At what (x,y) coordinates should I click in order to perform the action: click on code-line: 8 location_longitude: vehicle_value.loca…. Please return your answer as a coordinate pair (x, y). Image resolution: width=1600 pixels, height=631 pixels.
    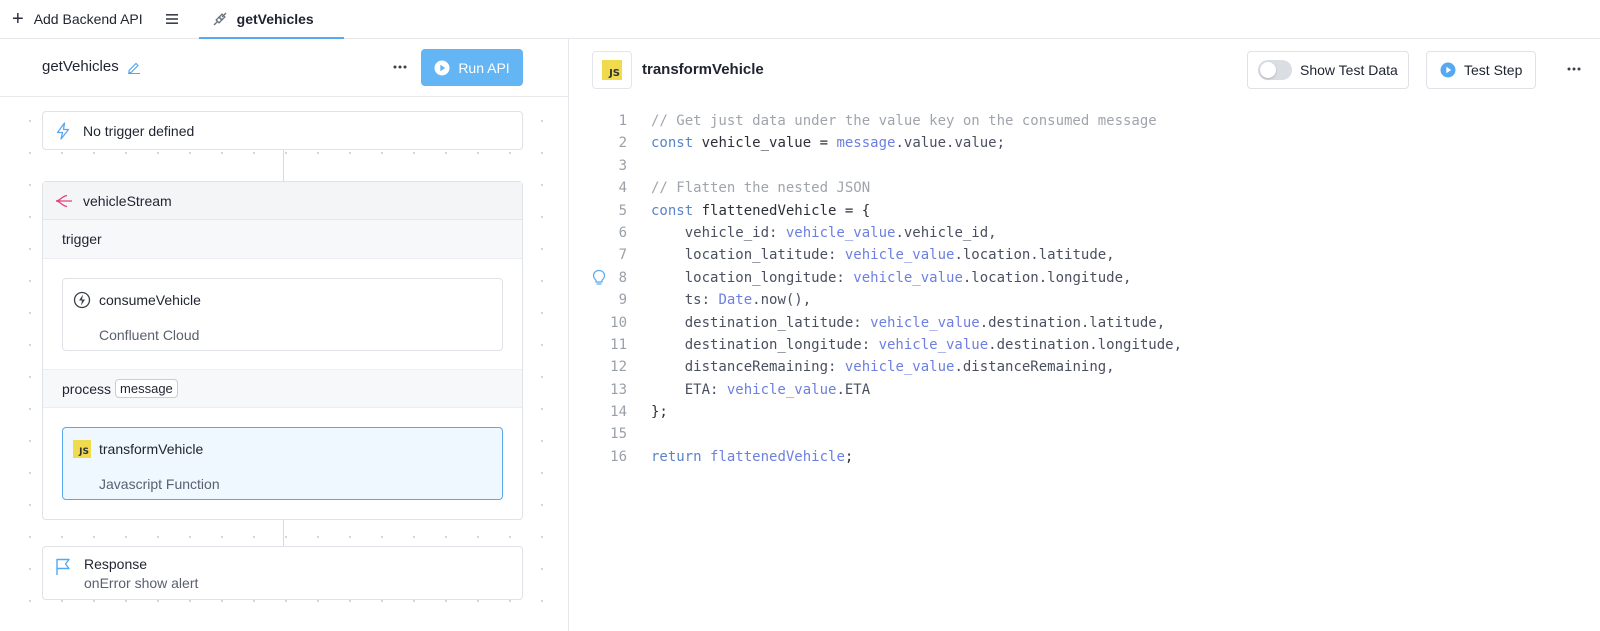
    Looking at the image, I should click on (1085, 278).